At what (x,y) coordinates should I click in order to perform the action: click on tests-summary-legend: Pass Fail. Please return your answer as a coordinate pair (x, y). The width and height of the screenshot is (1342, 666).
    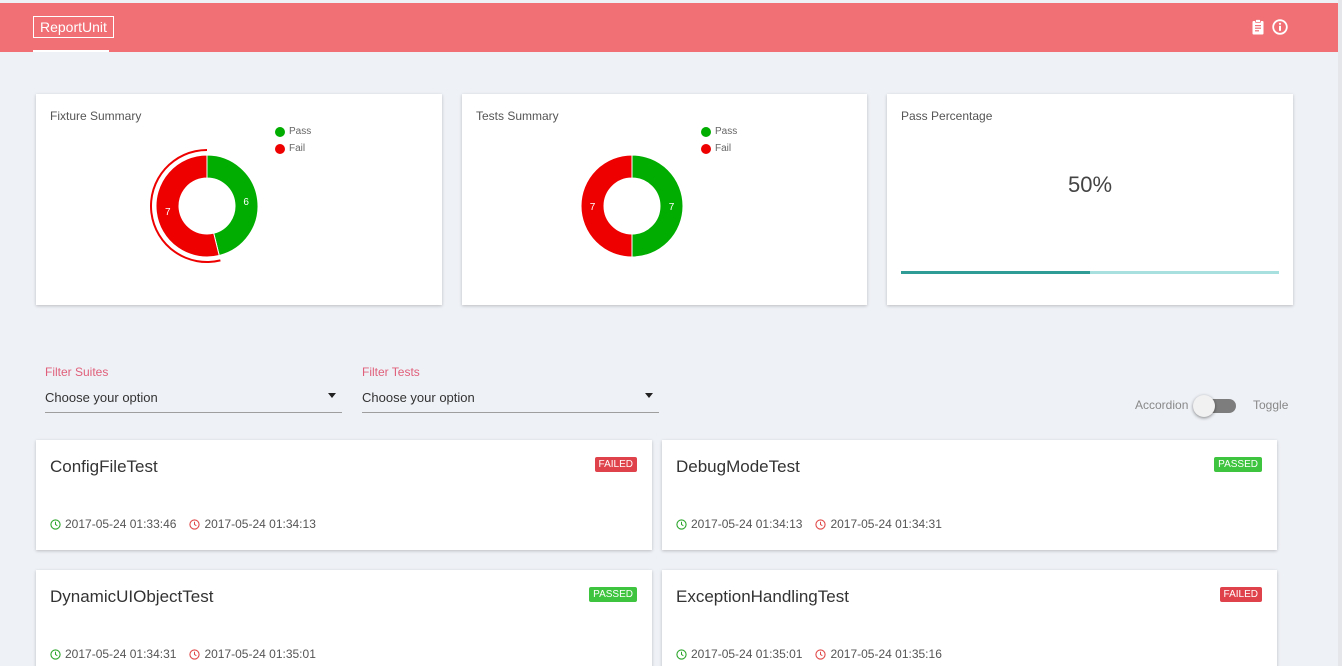
    Looking at the image, I should click on (719, 140).